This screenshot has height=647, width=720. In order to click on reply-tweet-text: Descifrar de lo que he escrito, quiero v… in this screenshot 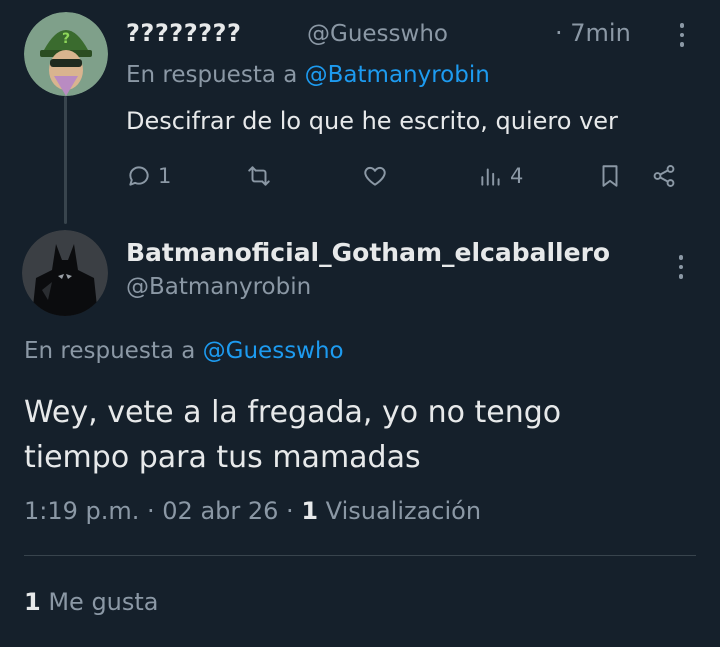, I will do `click(372, 121)`.